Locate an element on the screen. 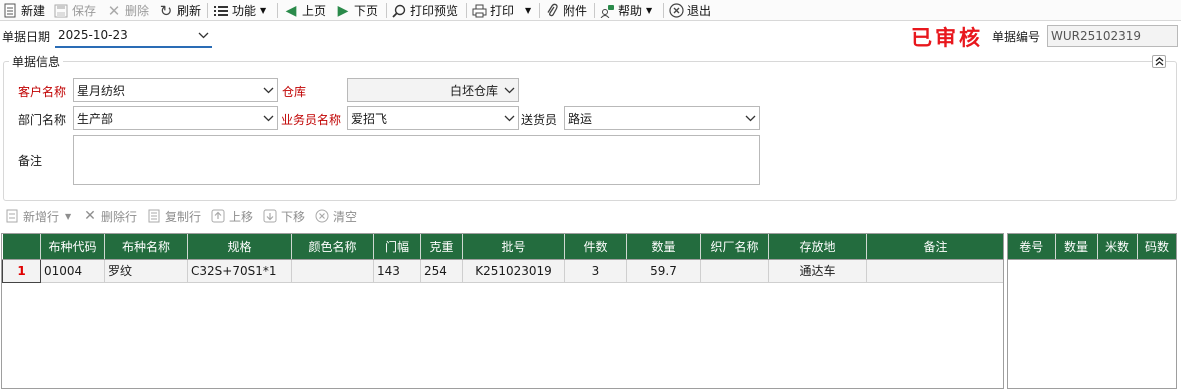  column-header: 布种名称 is located at coordinates (146, 247).